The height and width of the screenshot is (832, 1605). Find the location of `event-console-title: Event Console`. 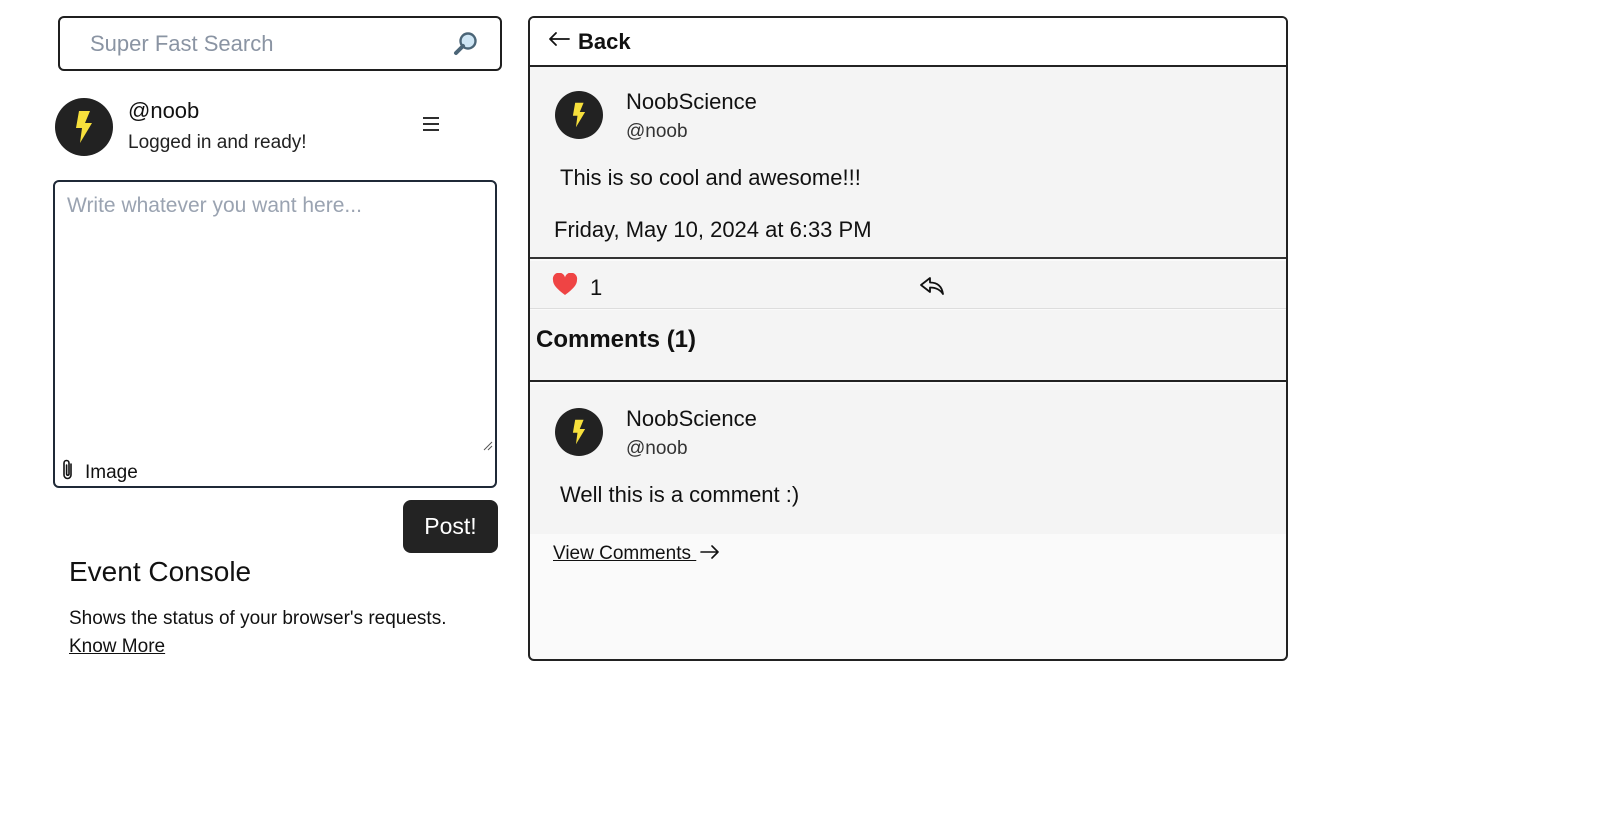

event-console-title: Event Console is located at coordinates (160, 571).